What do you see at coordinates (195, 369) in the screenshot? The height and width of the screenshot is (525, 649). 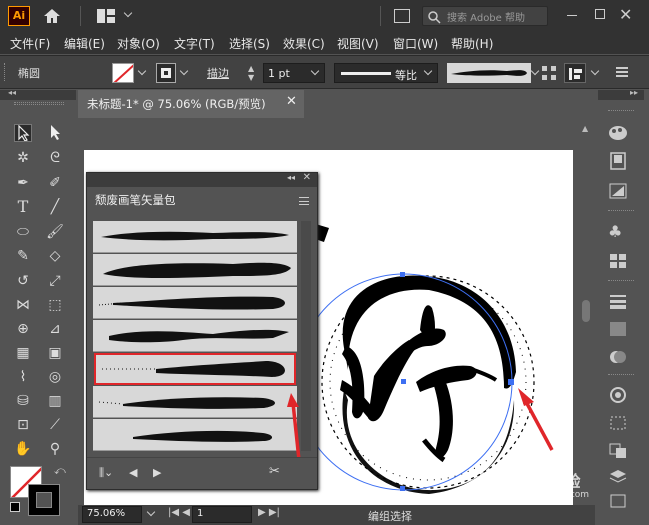 I see `brush-item-selected` at bounding box center [195, 369].